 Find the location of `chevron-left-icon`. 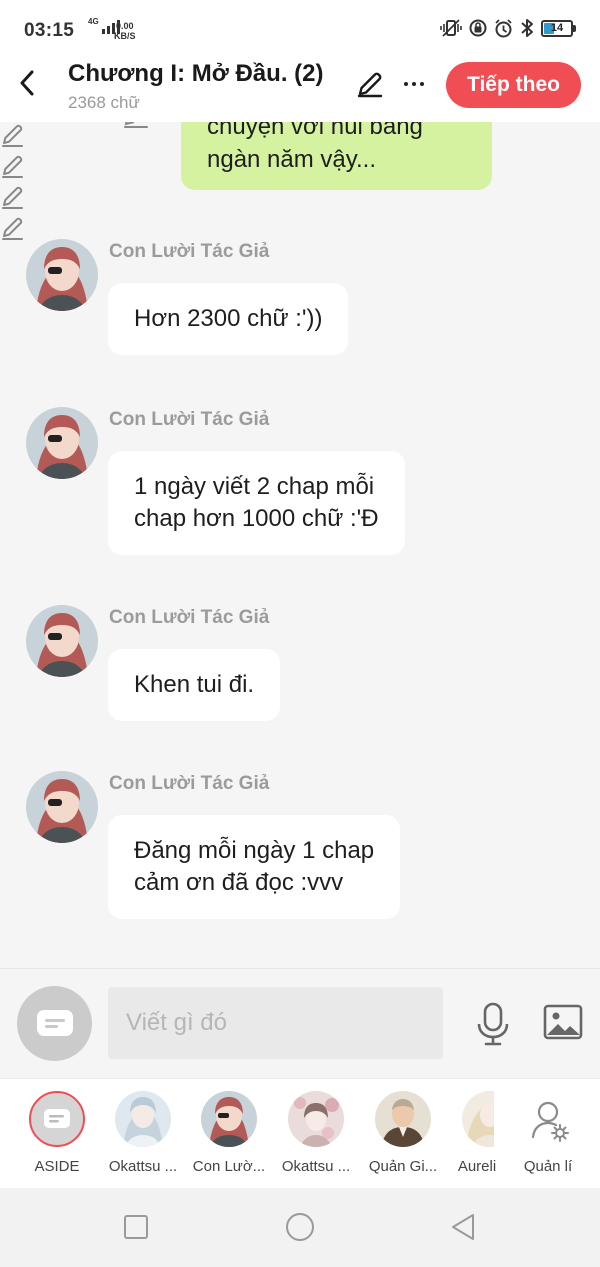

chevron-left-icon is located at coordinates (27, 83).